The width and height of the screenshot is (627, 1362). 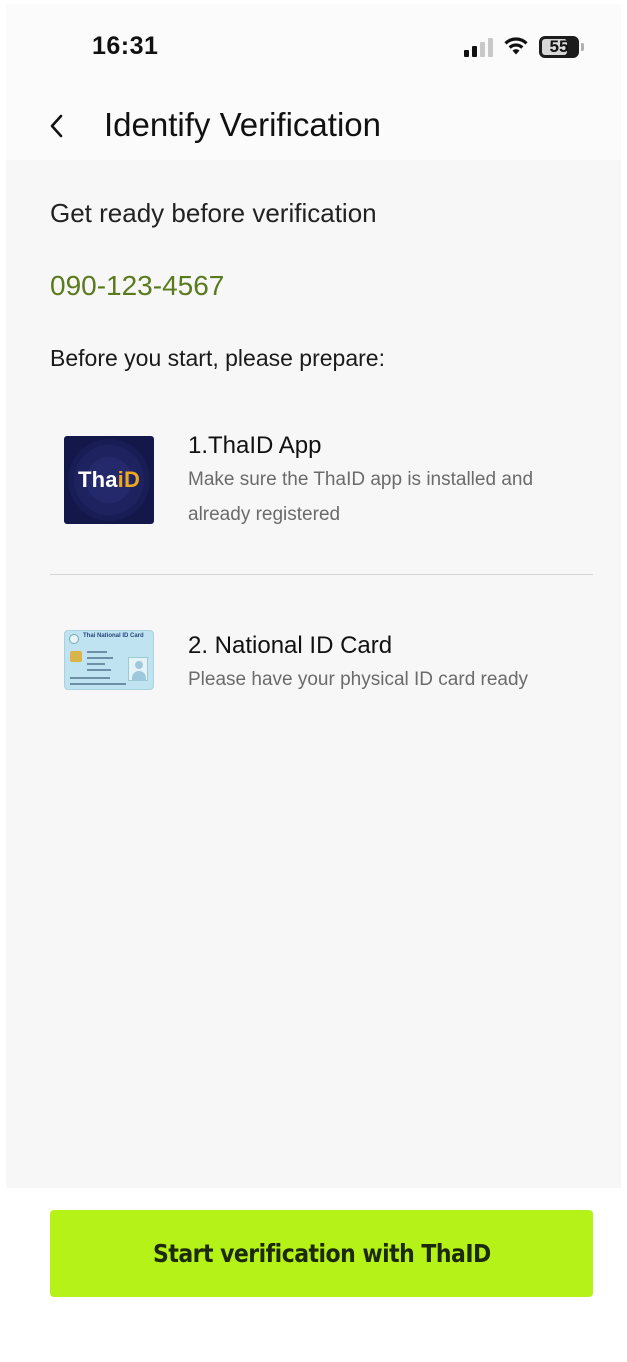 I want to click on item-title: 2. National ID Card, so click(x=290, y=645).